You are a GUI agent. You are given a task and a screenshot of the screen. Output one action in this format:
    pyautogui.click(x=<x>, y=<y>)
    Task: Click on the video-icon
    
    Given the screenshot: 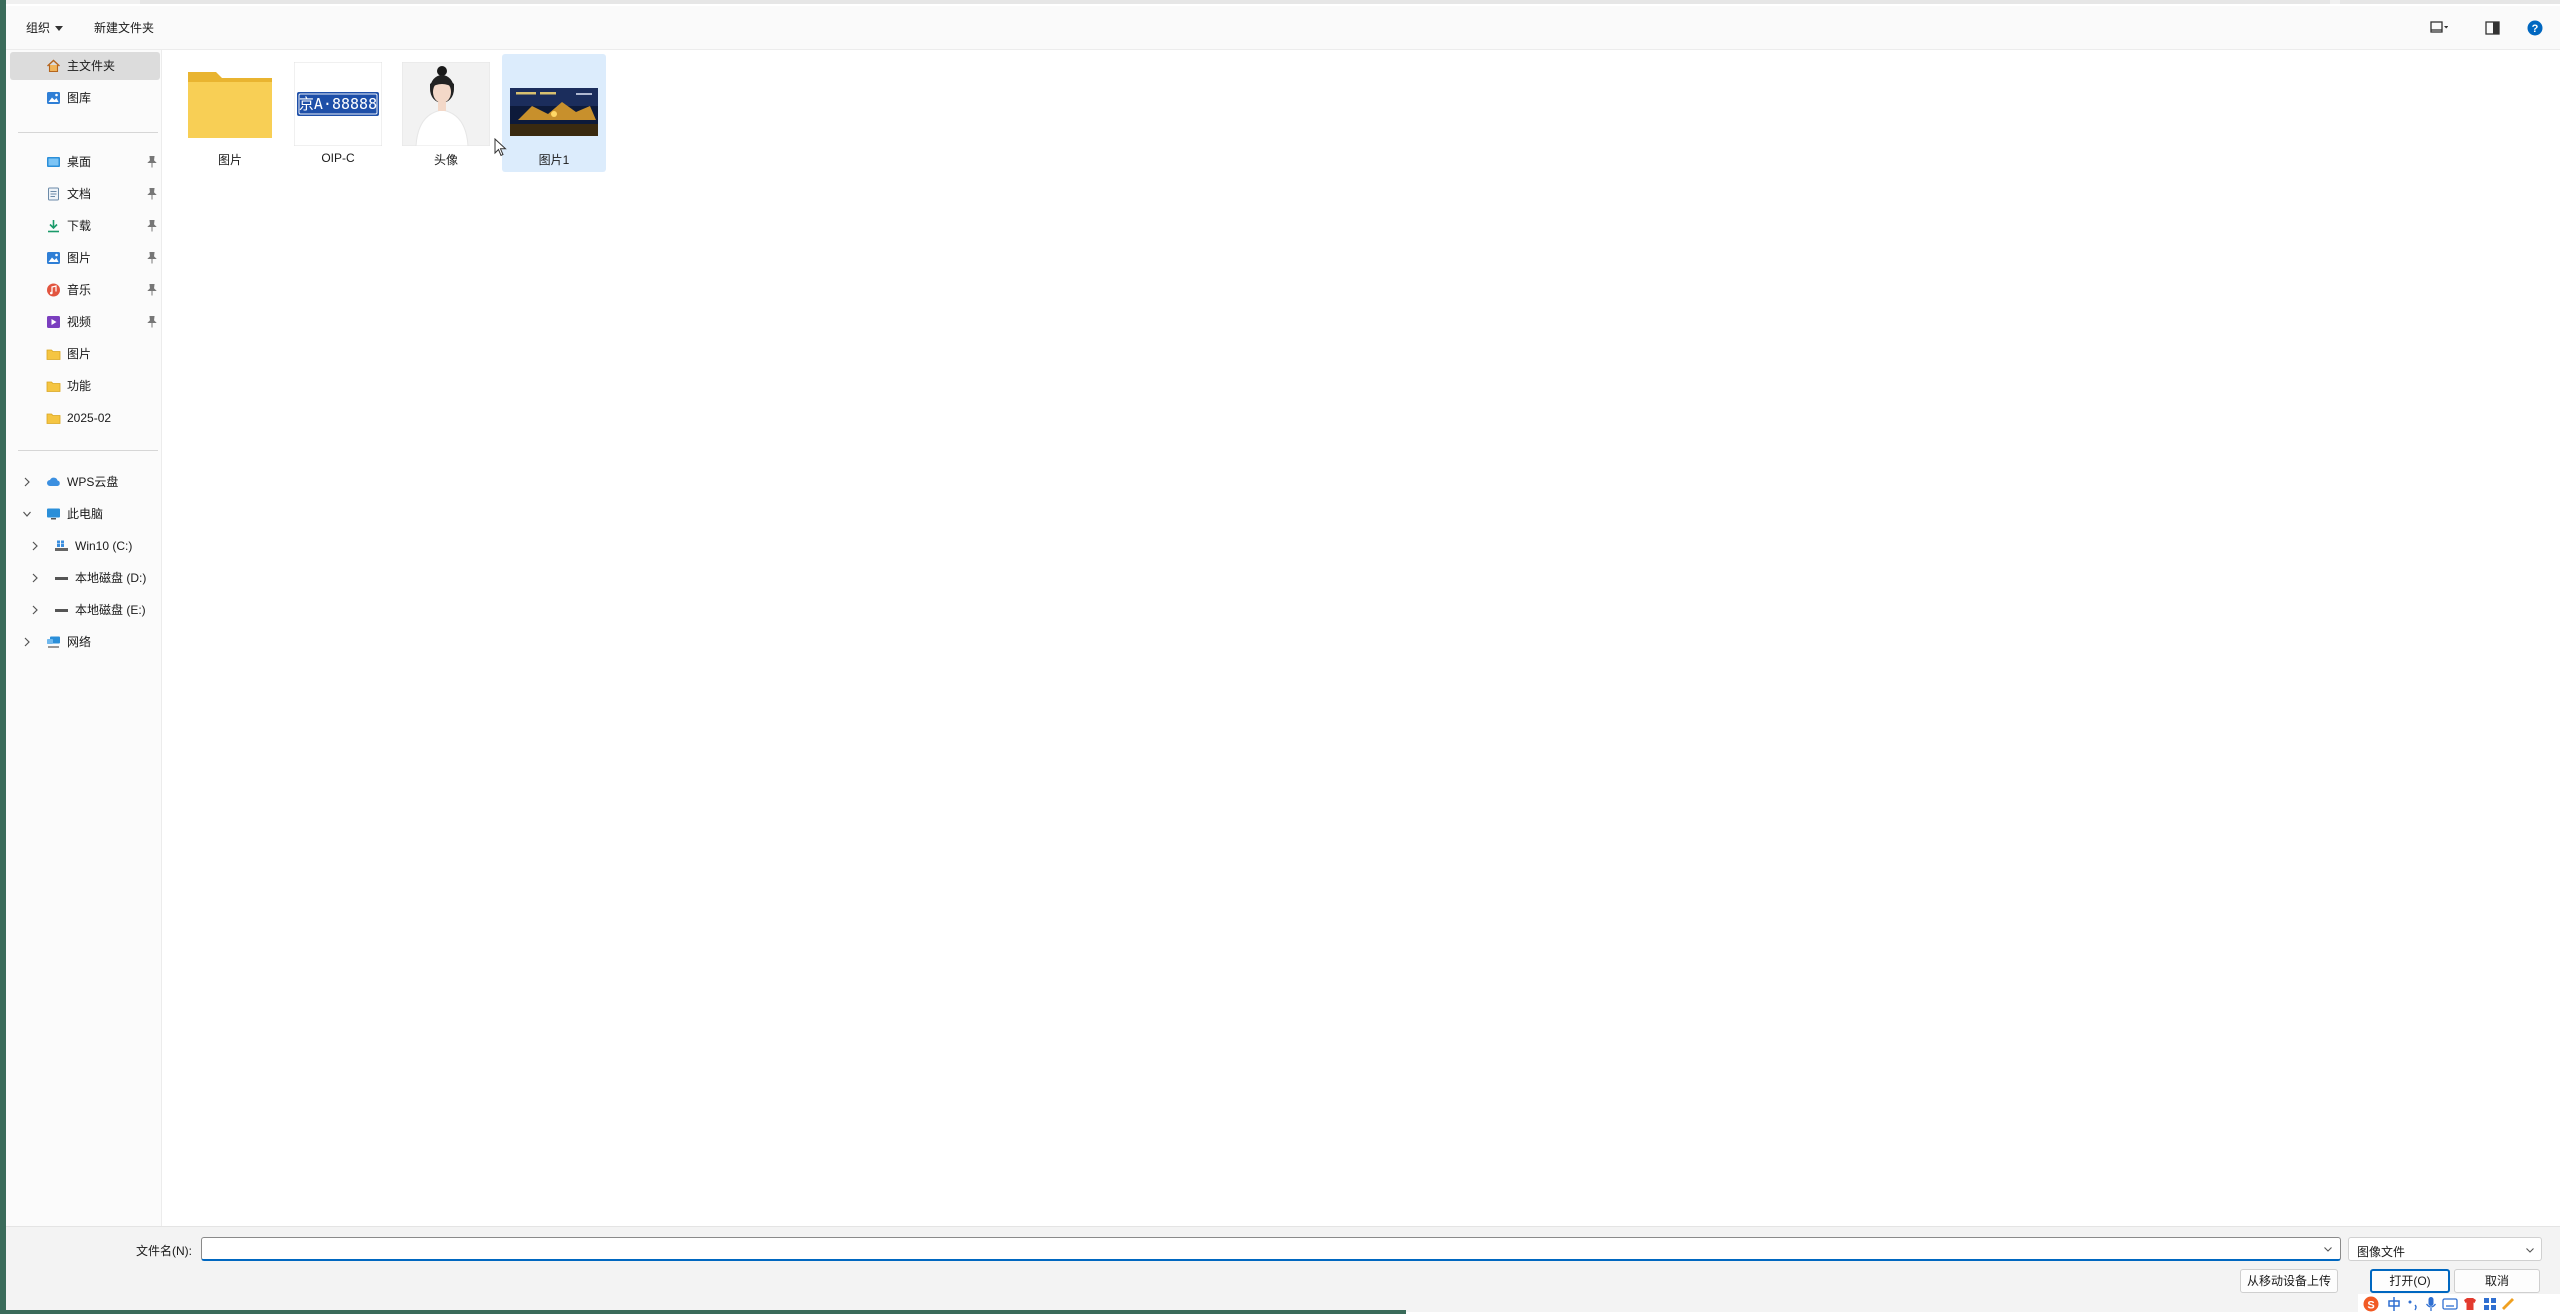 What is the action you would take?
    pyautogui.click(x=53, y=322)
    